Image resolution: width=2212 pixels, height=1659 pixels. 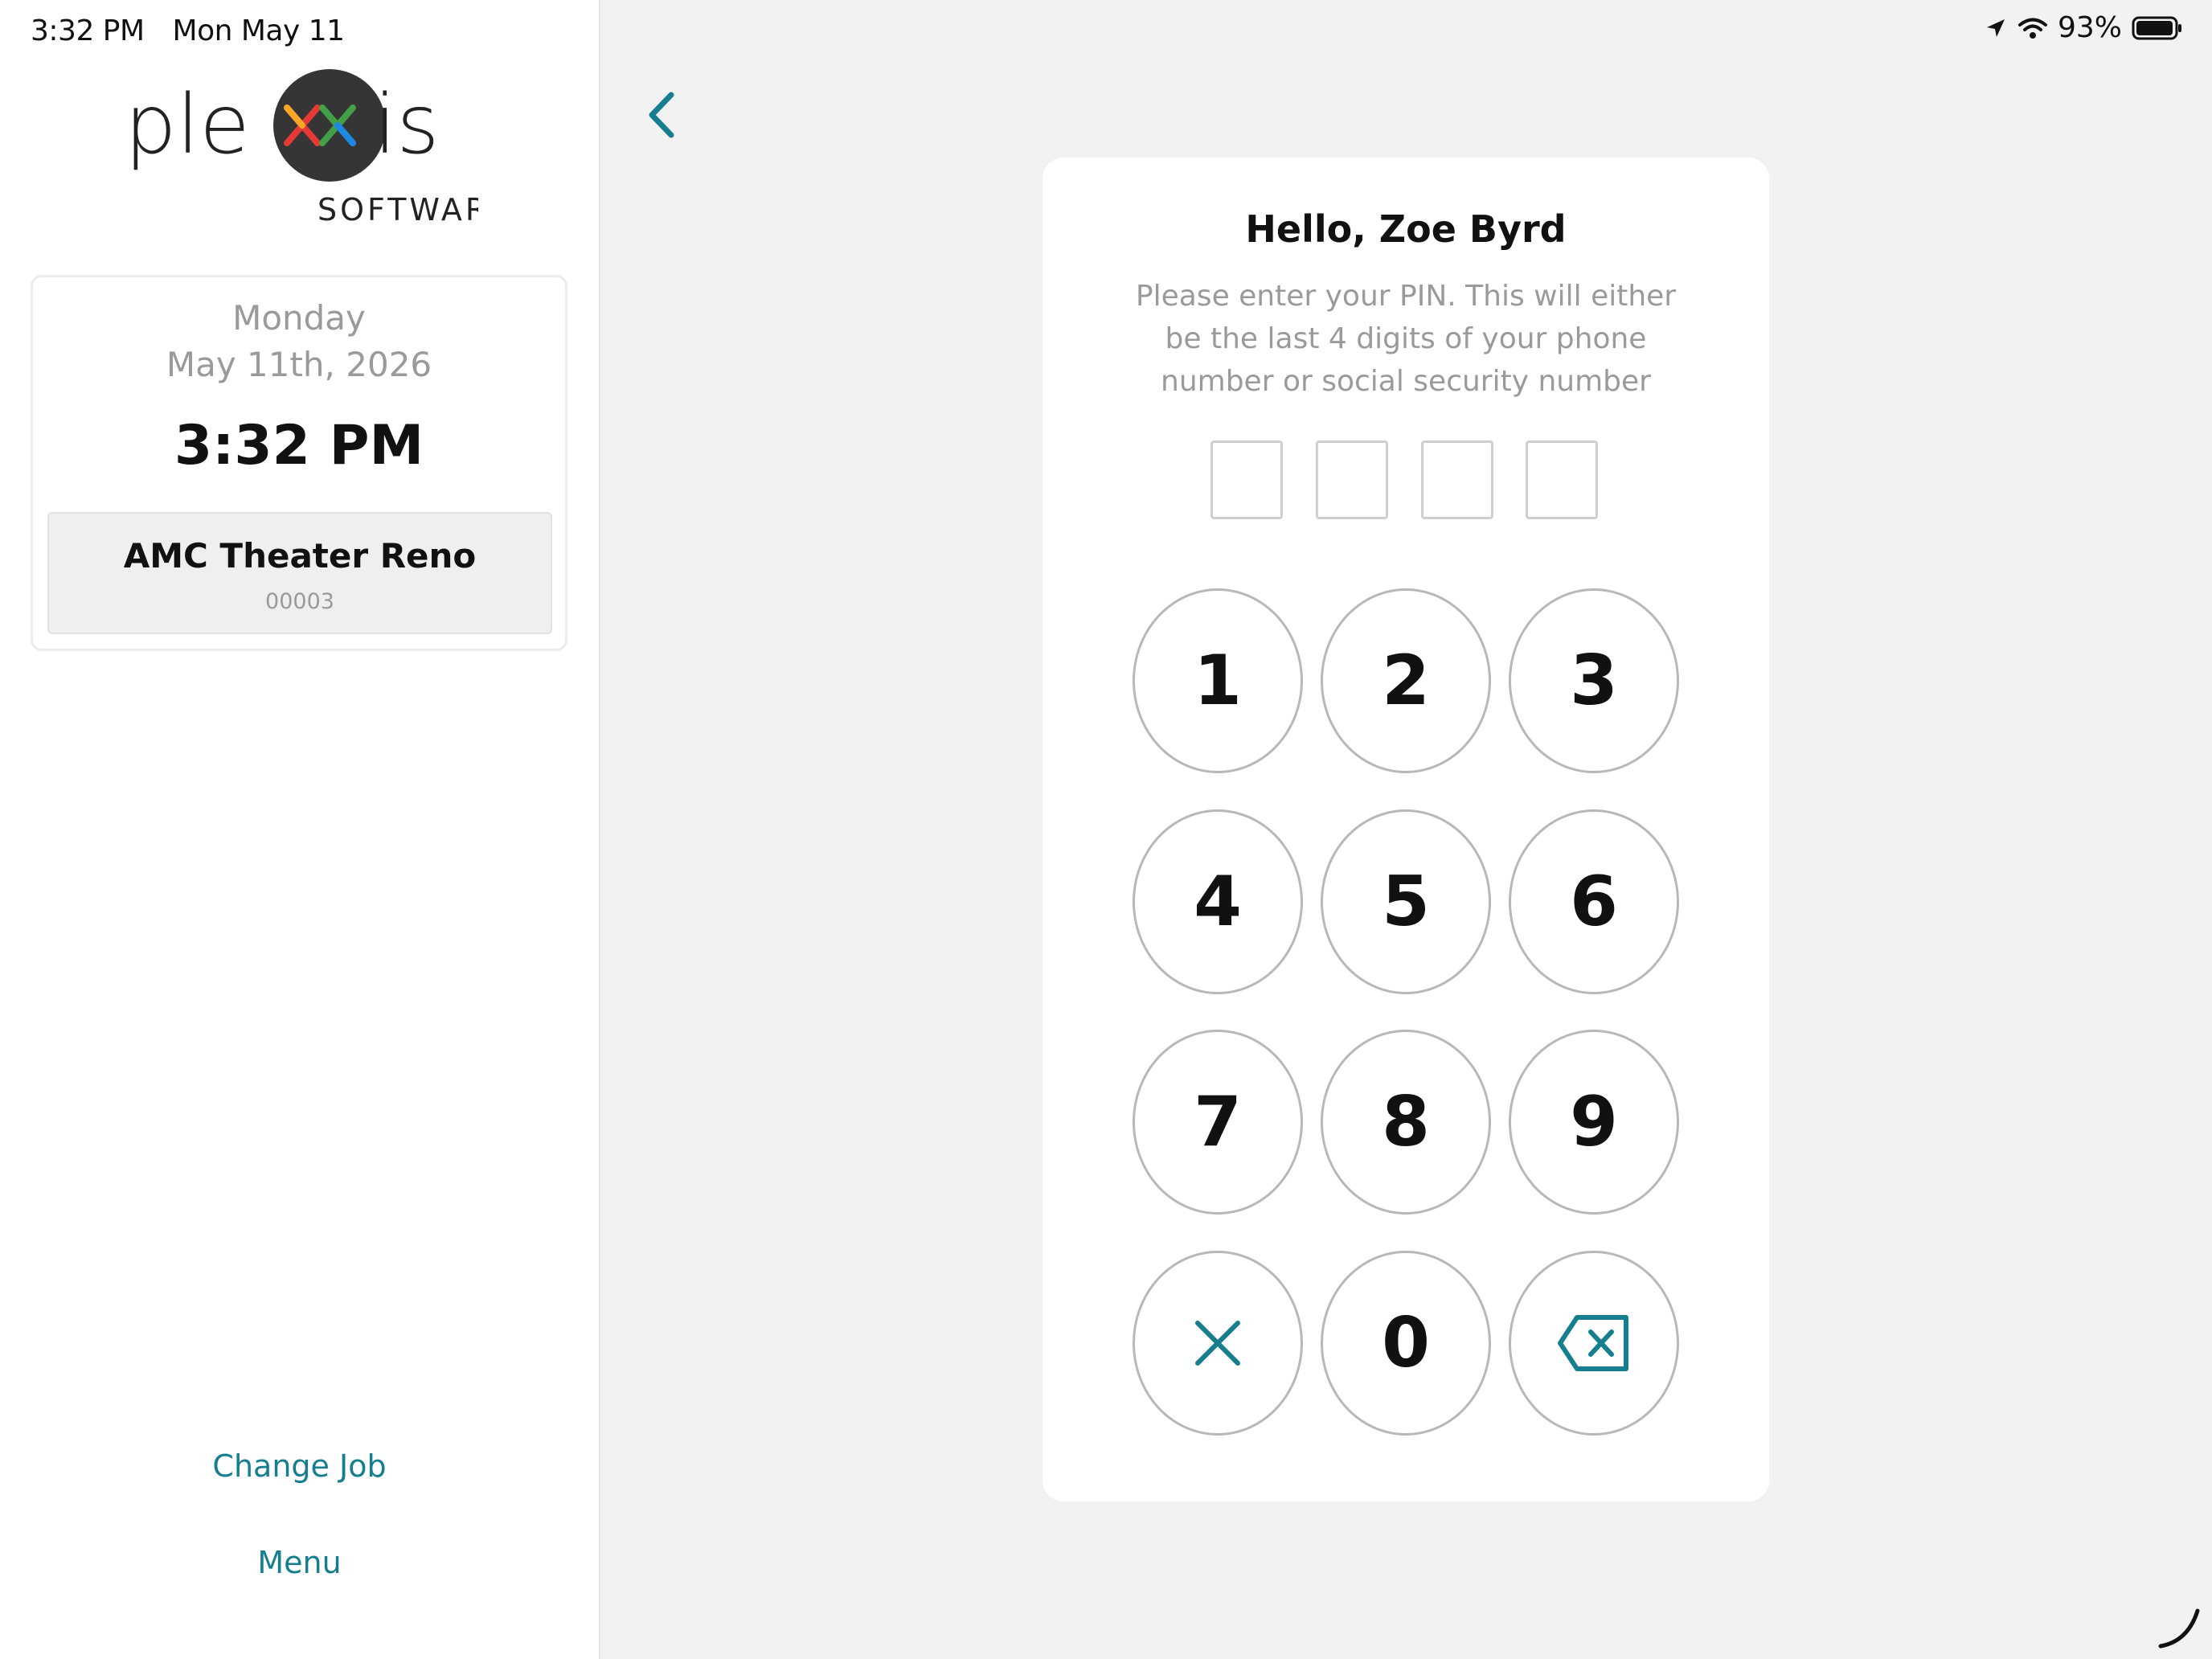 I want to click on chevron-left-icon, so click(x=661, y=115).